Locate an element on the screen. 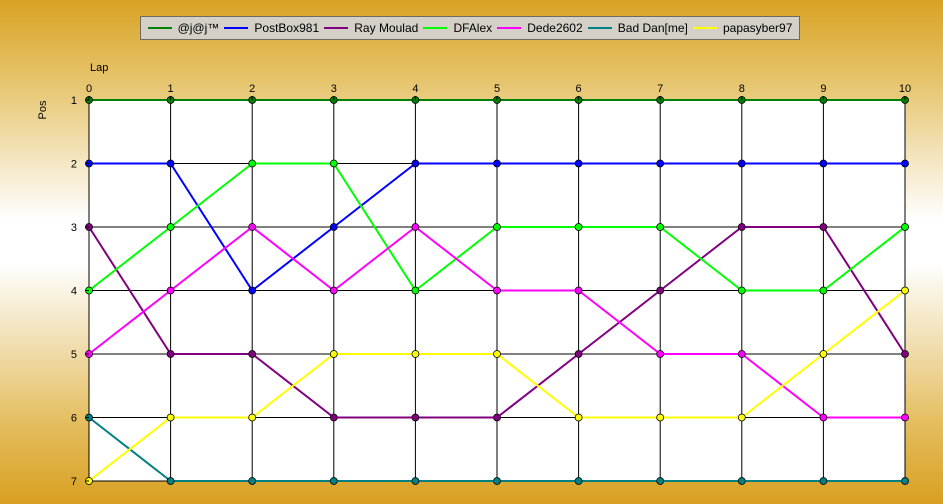 This screenshot has height=504, width=943. x-tick-label-3: 3 is located at coordinates (334, 89).